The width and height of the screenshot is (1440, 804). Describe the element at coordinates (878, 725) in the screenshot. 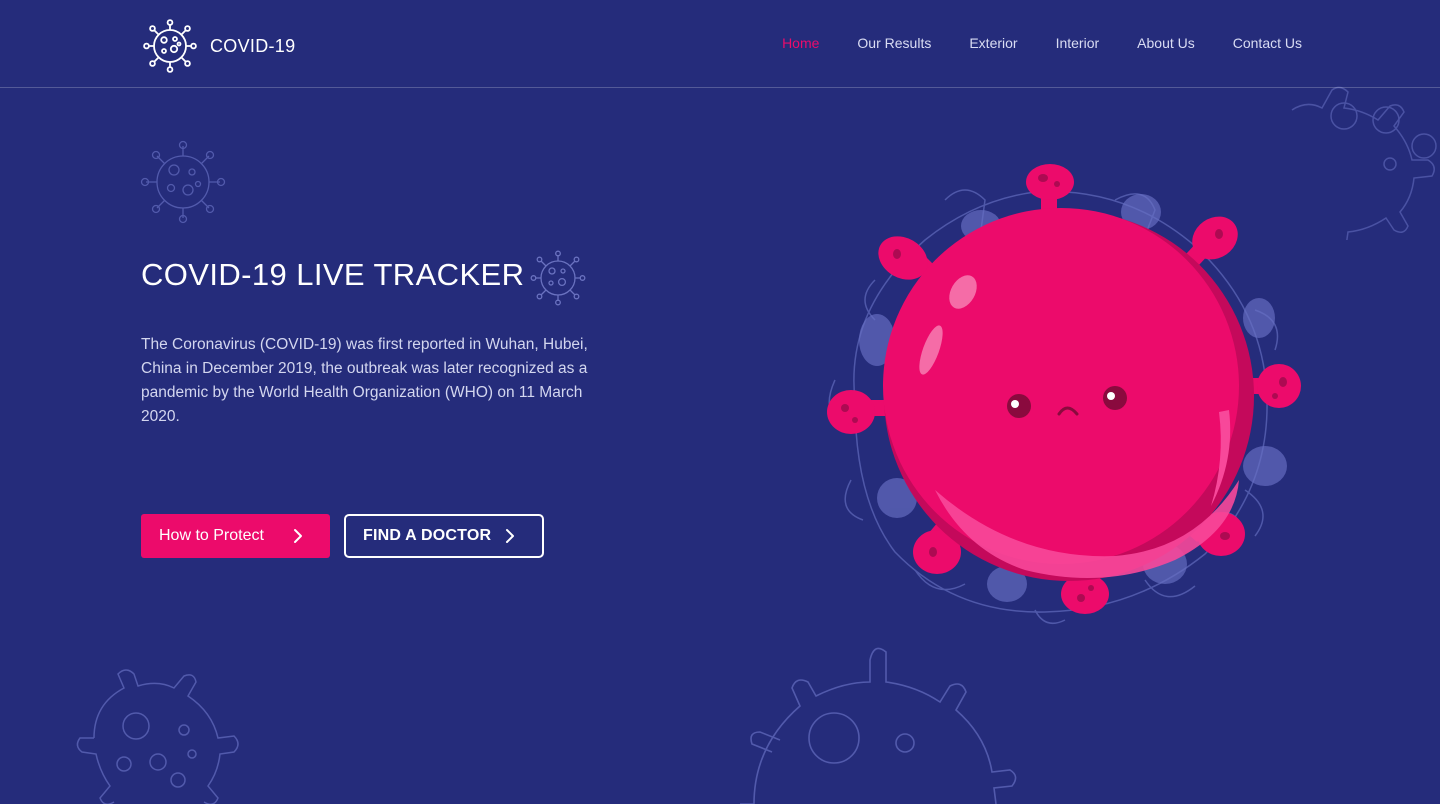

I see `virus-outline-bottom-center` at that location.